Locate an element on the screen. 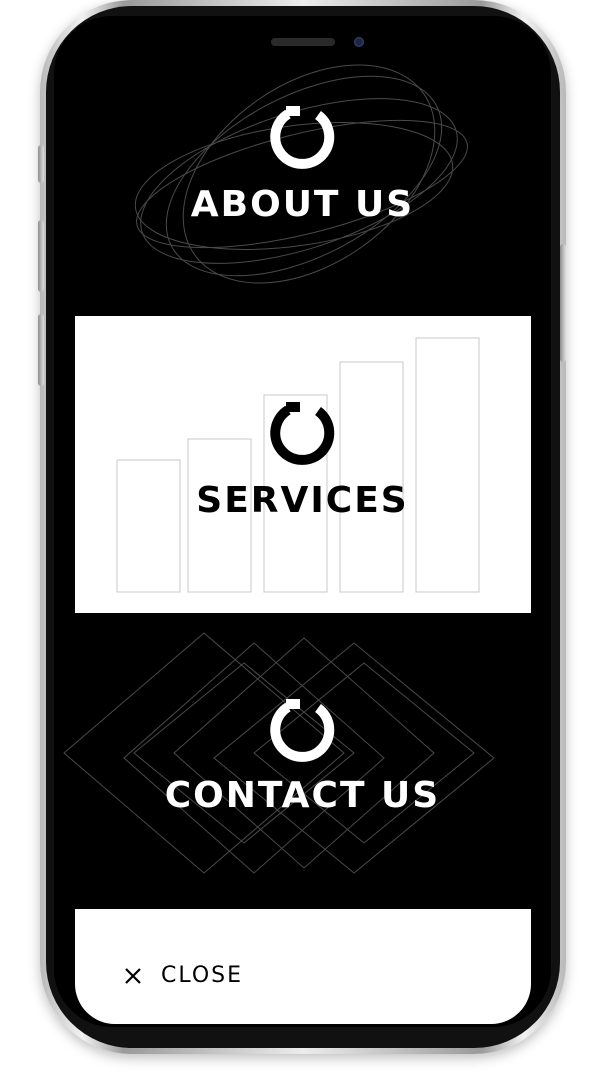 The image size is (600, 1079). close-bar: CLOSE is located at coordinates (303, 966).